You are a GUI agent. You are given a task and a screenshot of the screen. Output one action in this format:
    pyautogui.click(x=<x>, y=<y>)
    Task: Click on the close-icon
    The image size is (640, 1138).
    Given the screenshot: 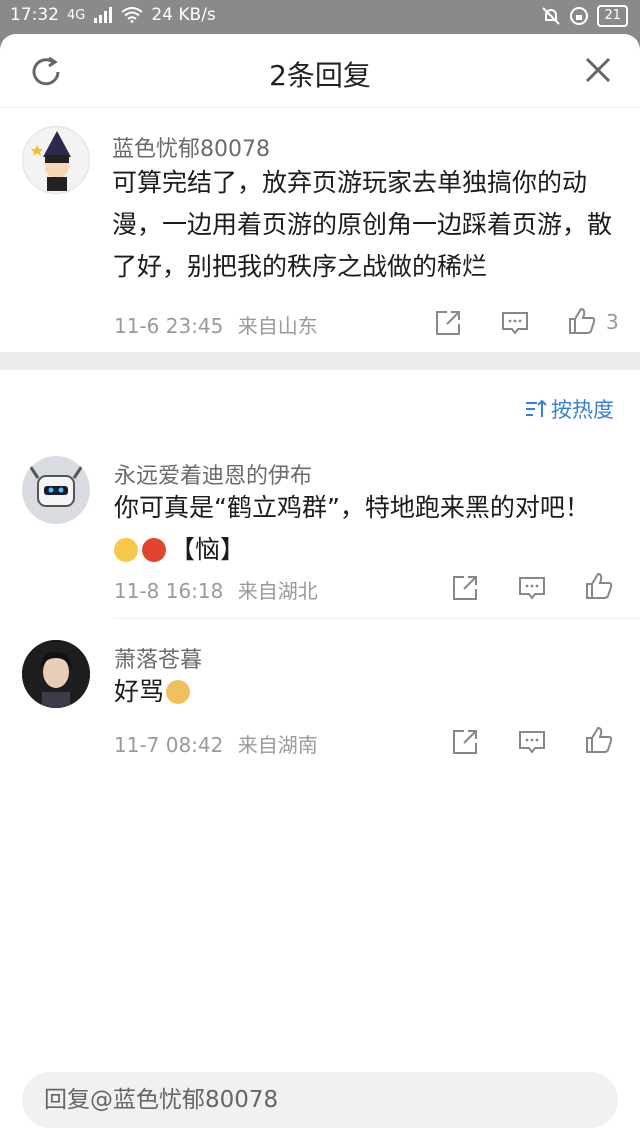 What is the action you would take?
    pyautogui.click(x=598, y=70)
    